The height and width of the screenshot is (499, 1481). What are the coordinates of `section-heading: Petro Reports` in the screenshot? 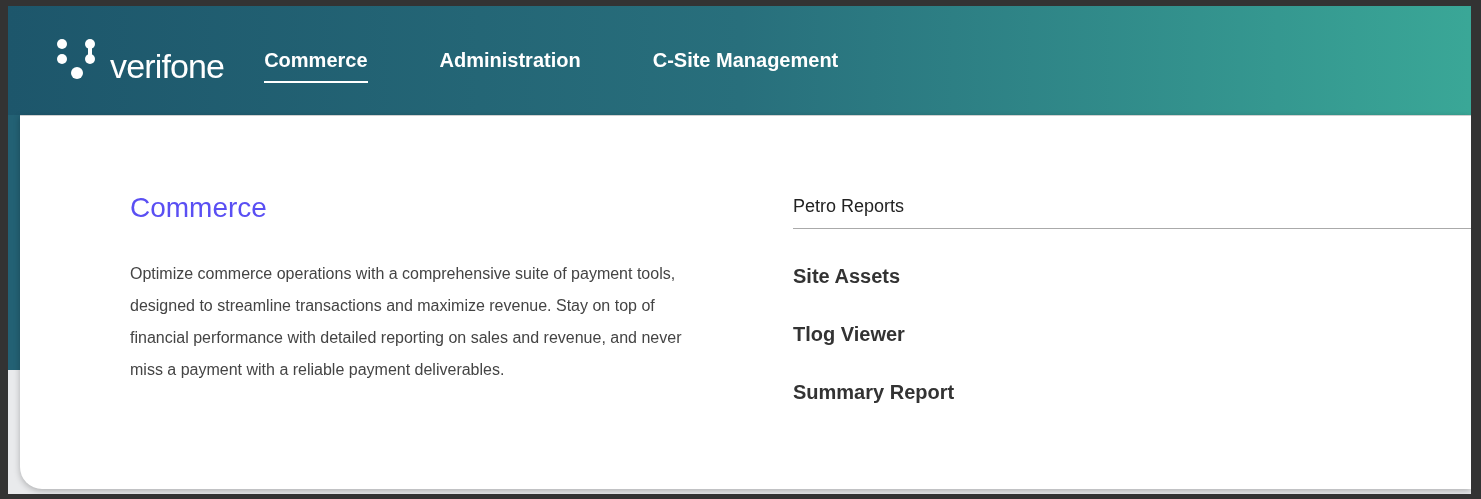 It's located at (1132, 211).